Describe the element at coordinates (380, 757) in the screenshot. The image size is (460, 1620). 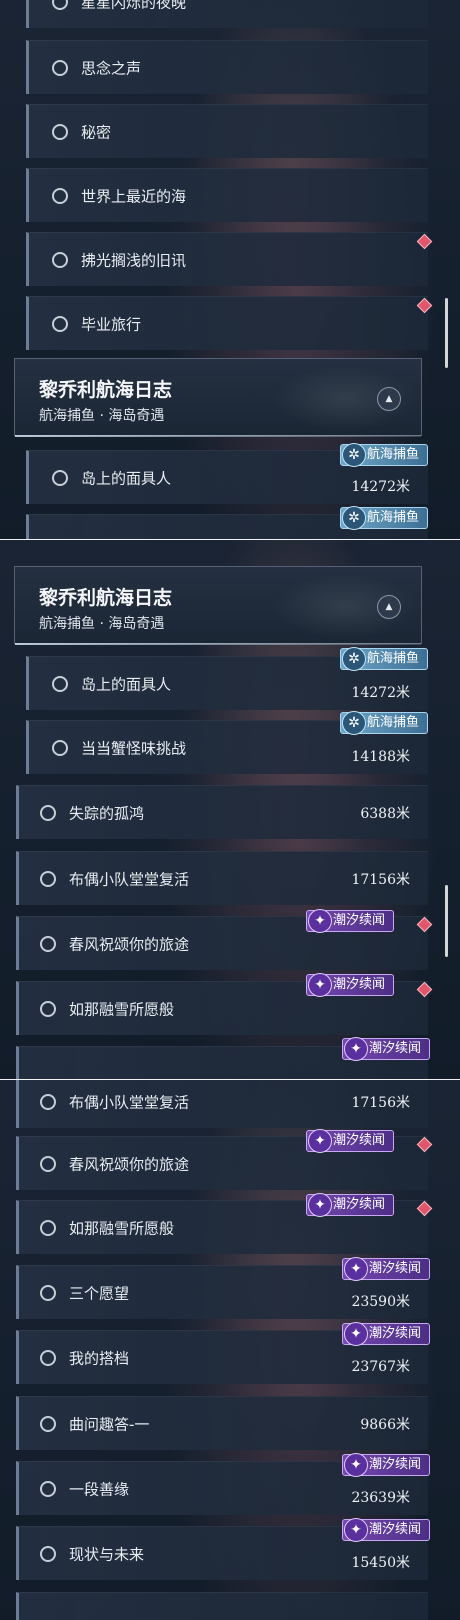
I see `quest-distance: 14188米` at that location.